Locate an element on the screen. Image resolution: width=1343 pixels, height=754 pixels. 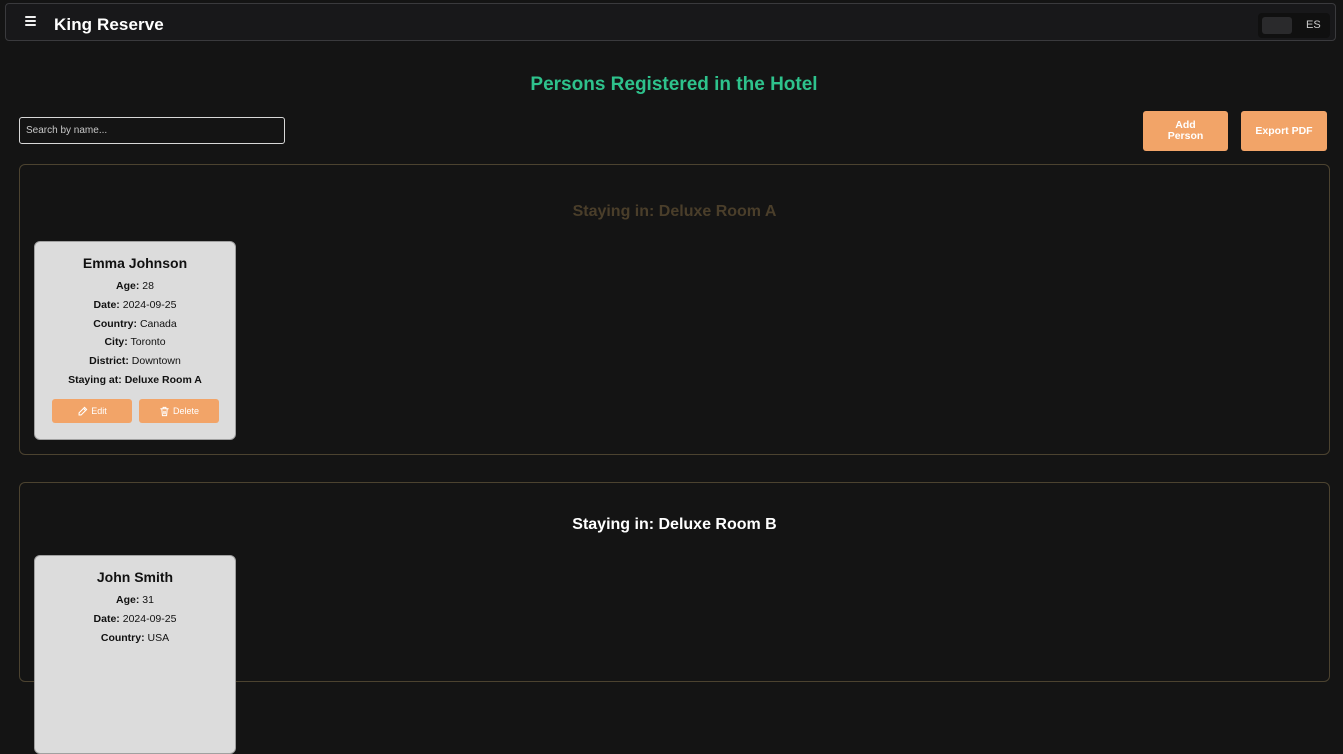
language-toggle-knob is located at coordinates (1277, 25).